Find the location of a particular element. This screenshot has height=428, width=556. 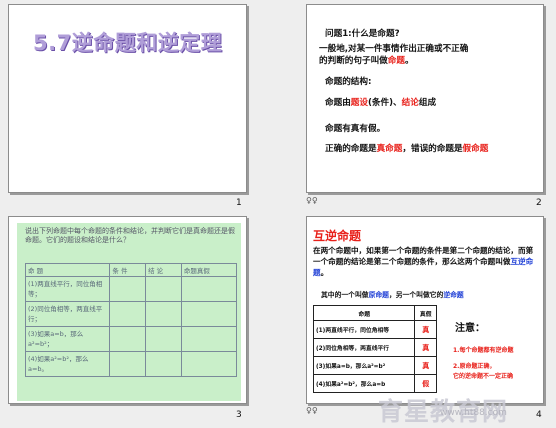

slide-2-number: 2 is located at coordinates (539, 203).